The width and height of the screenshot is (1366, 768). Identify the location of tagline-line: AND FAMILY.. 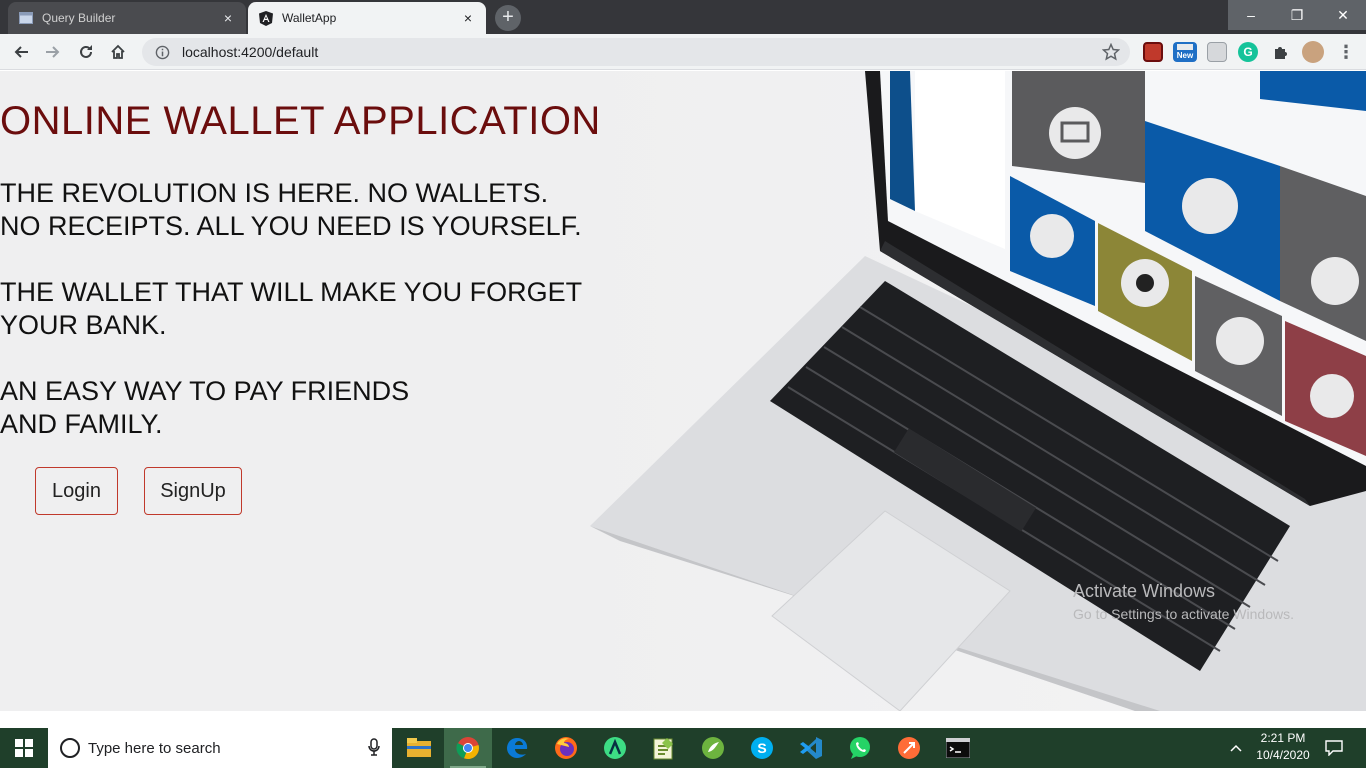
(81, 424).